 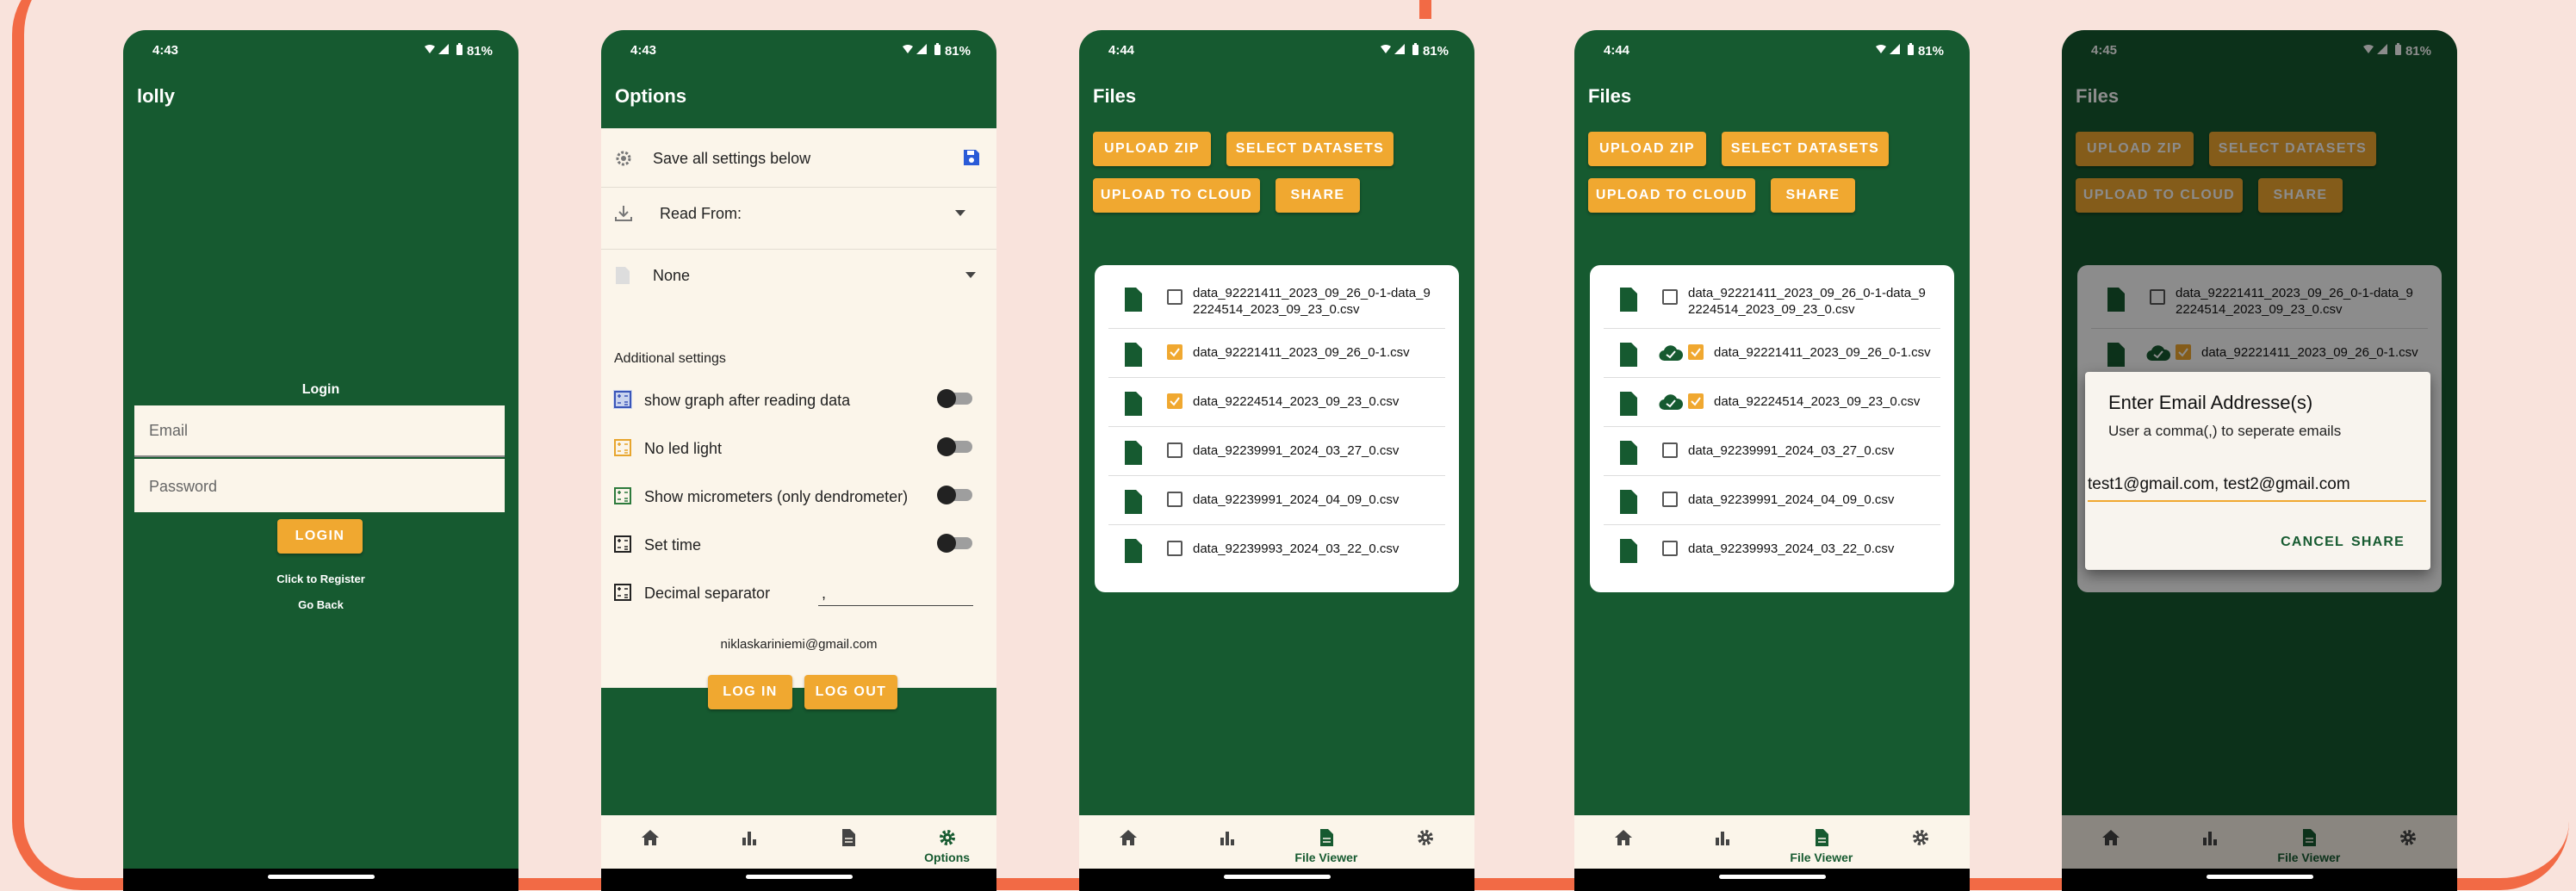 I want to click on password-field: Password, so click(x=319, y=485).